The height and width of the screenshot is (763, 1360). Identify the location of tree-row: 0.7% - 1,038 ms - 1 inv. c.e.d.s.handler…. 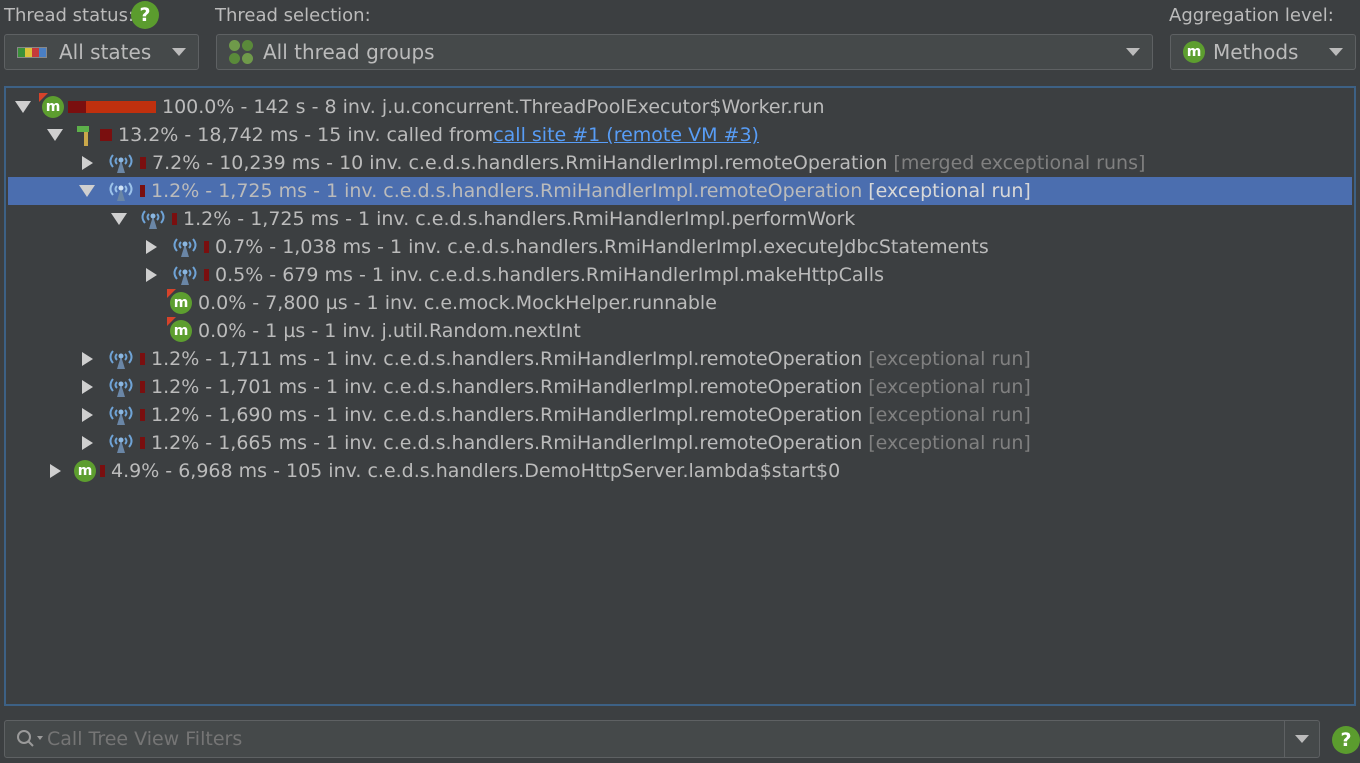
(680, 247).